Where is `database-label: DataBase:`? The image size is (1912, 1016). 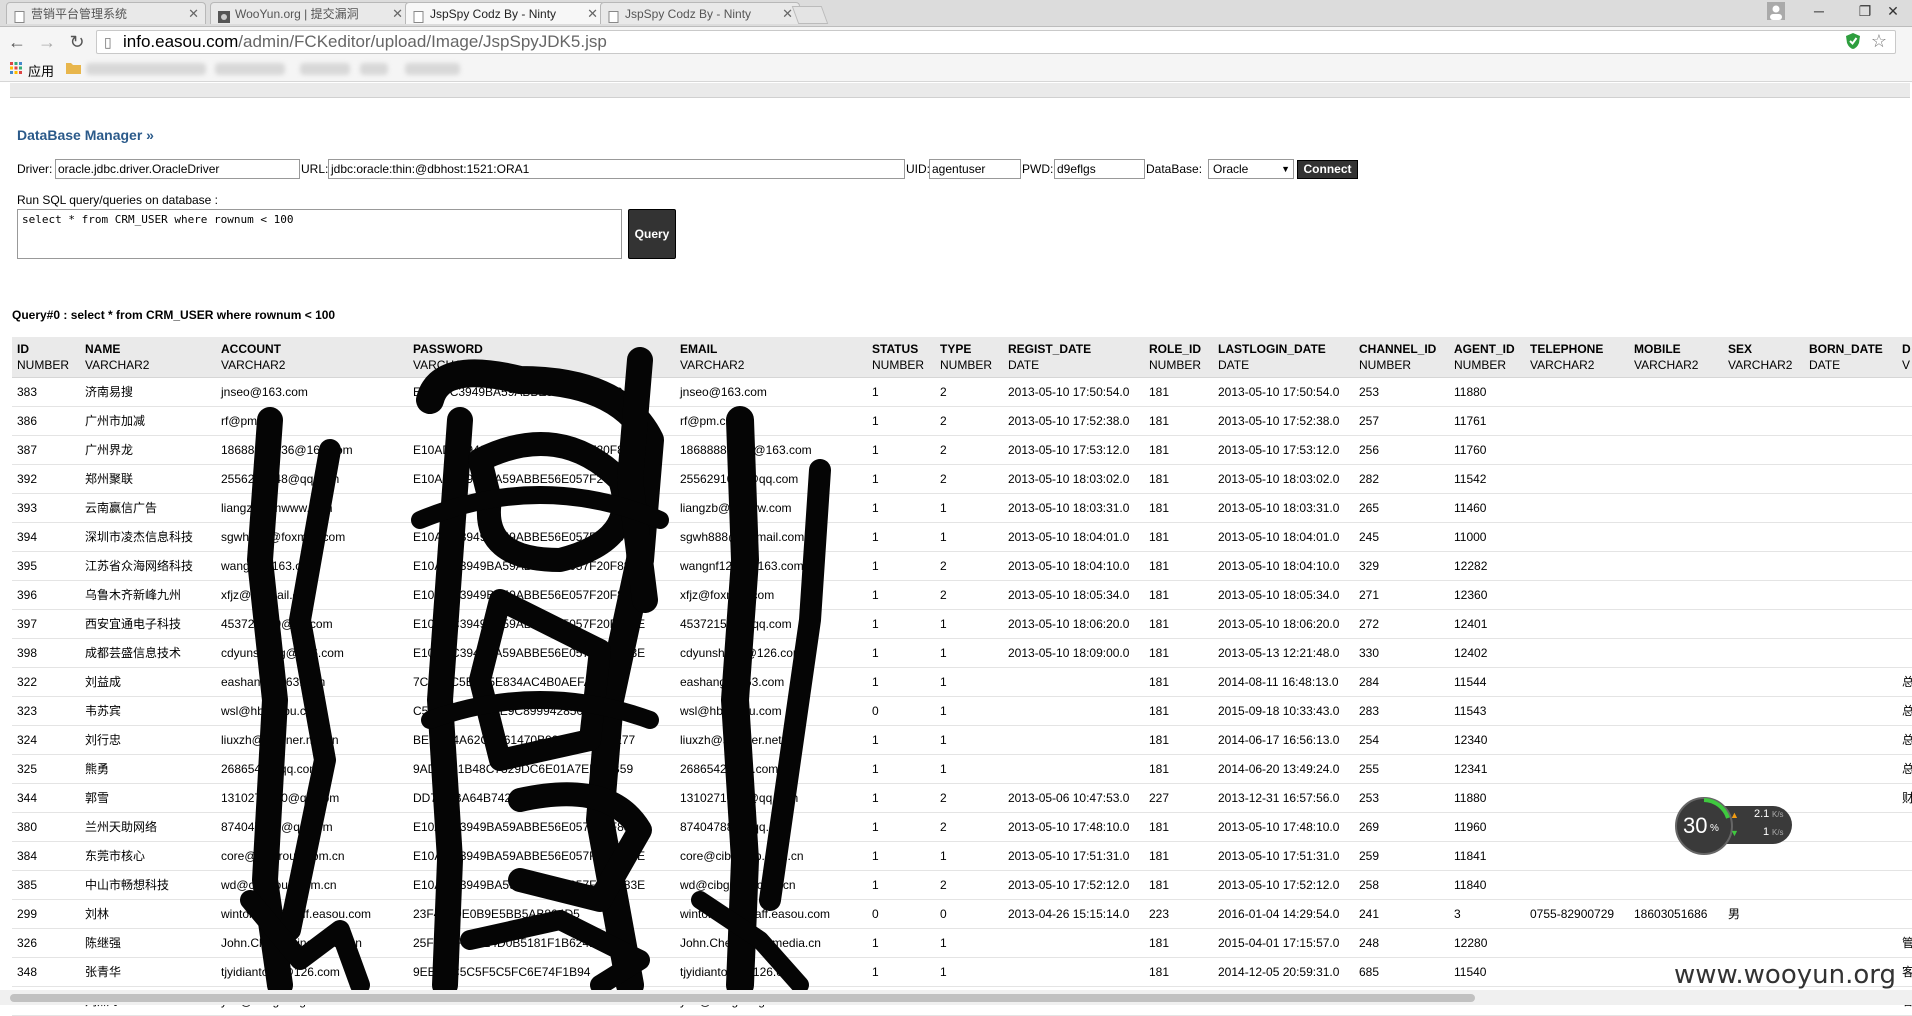 database-label: DataBase: is located at coordinates (1174, 169).